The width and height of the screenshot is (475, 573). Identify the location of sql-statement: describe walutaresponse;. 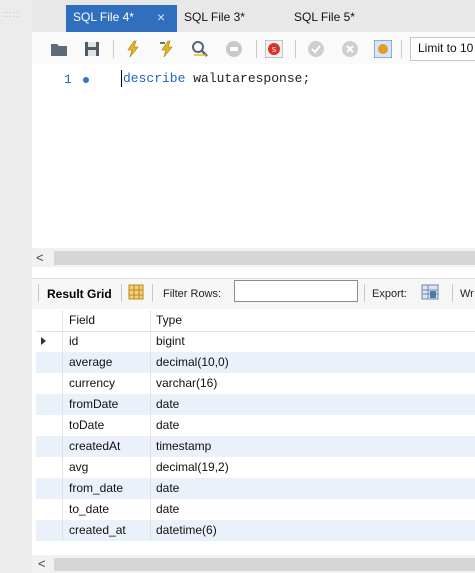
(216, 78).